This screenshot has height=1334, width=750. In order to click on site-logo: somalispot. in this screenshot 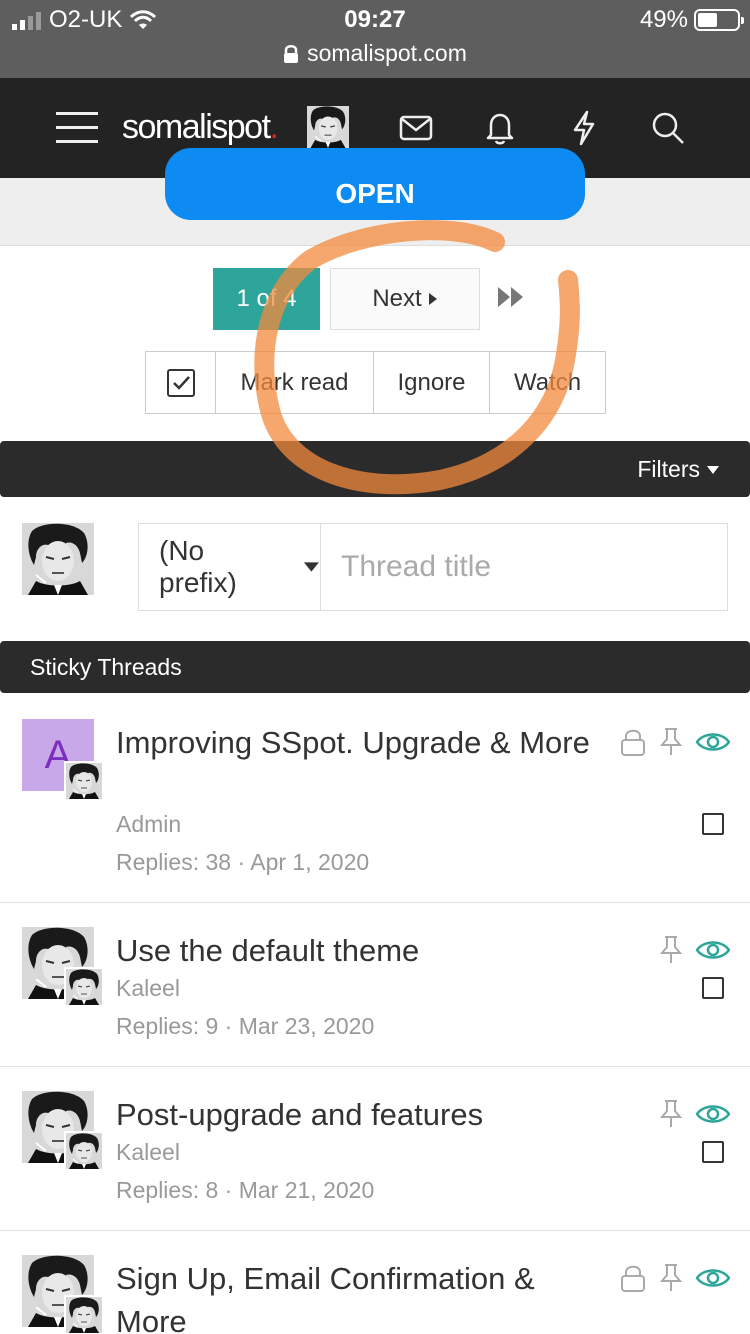, I will do `click(200, 127)`.